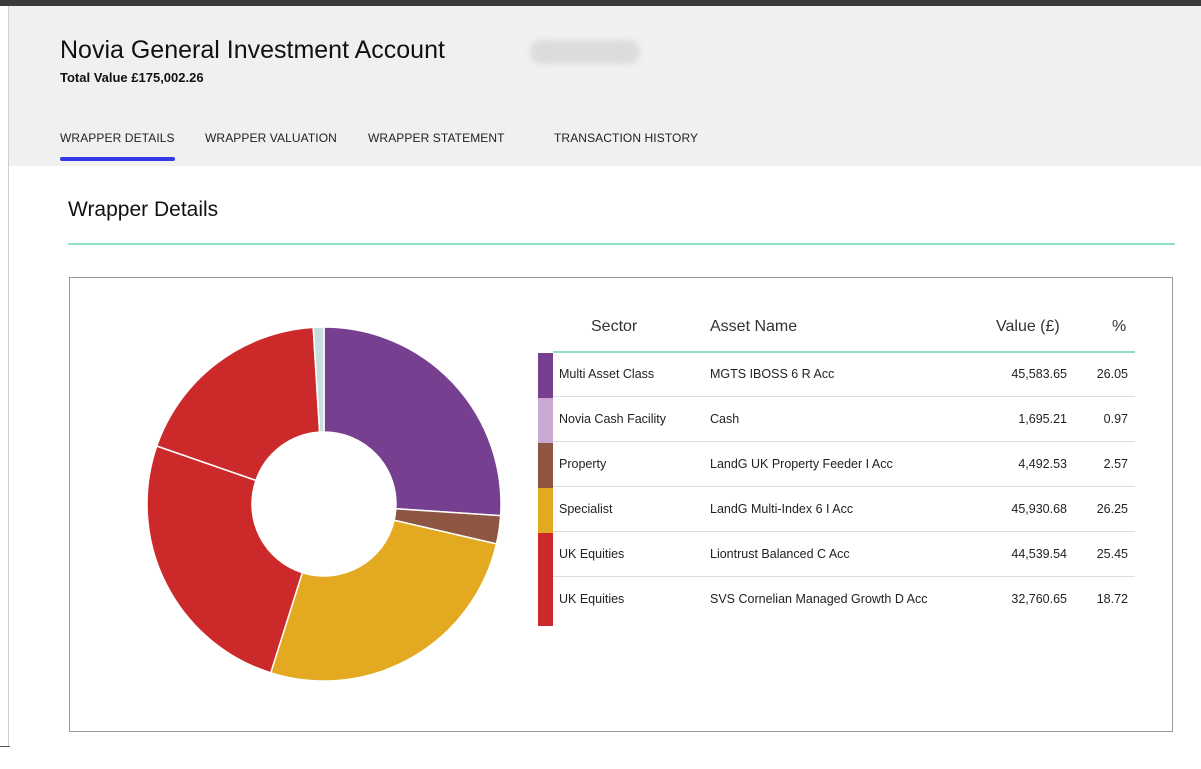 Image resolution: width=1201 pixels, height=769 pixels. I want to click on cell-percent: 25.45, so click(1112, 554).